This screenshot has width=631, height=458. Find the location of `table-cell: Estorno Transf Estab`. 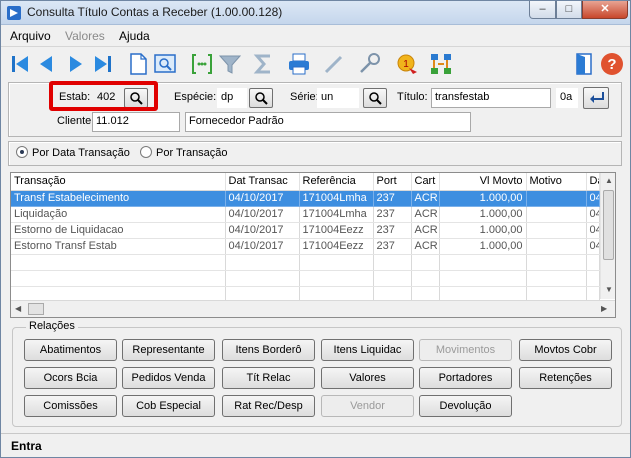

table-cell: Estorno Transf Estab is located at coordinates (118, 246).